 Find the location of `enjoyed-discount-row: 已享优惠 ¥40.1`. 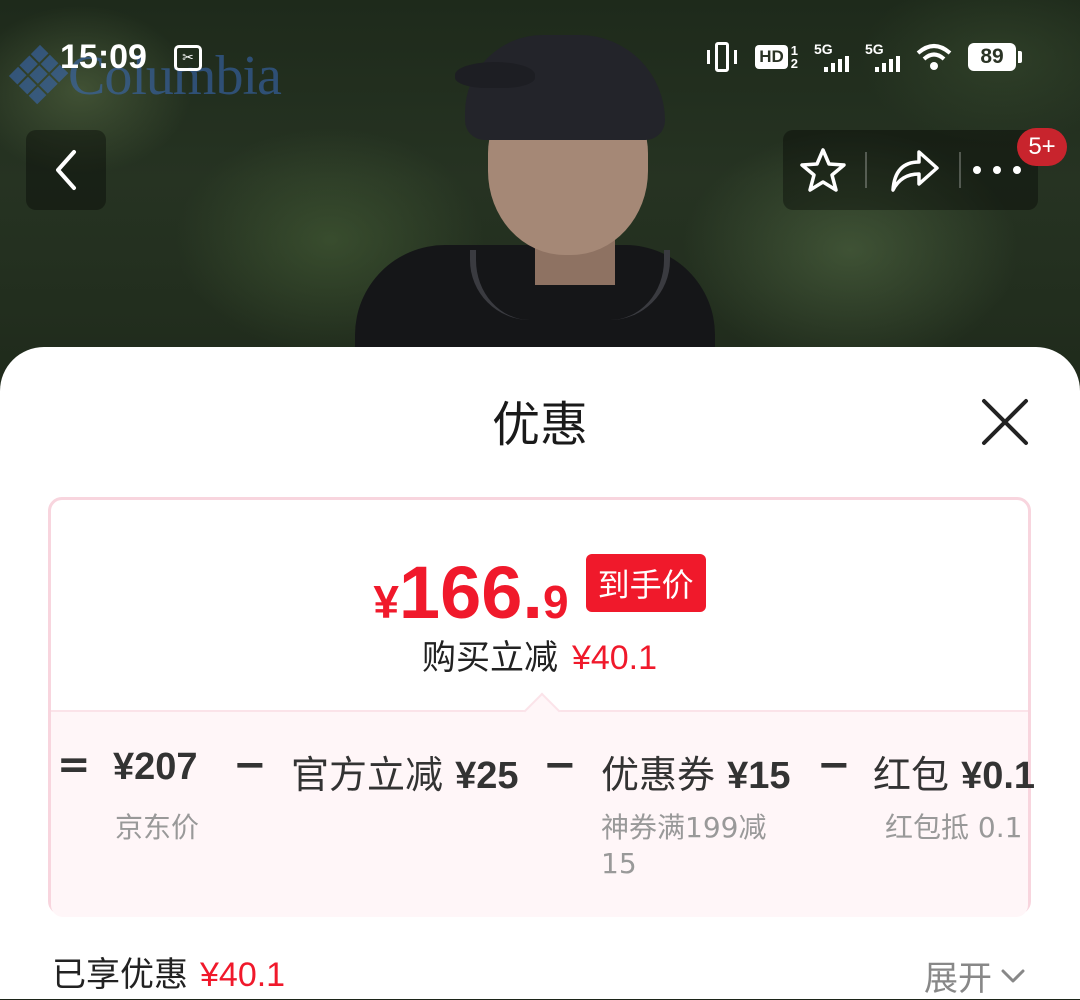

enjoyed-discount-row: 已享优惠 ¥40.1 is located at coordinates (168, 971).